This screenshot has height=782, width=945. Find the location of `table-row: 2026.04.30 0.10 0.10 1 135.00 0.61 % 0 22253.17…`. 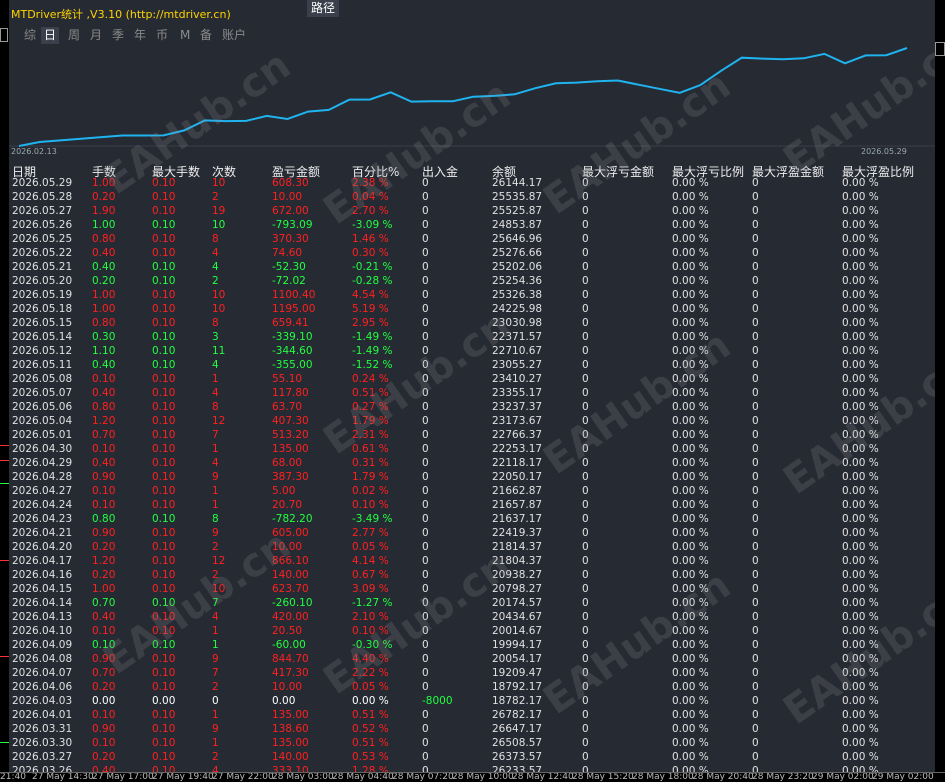

table-row: 2026.04.30 0.10 0.10 1 135.00 0.61 % 0 22253.17… is located at coordinates (472, 449).